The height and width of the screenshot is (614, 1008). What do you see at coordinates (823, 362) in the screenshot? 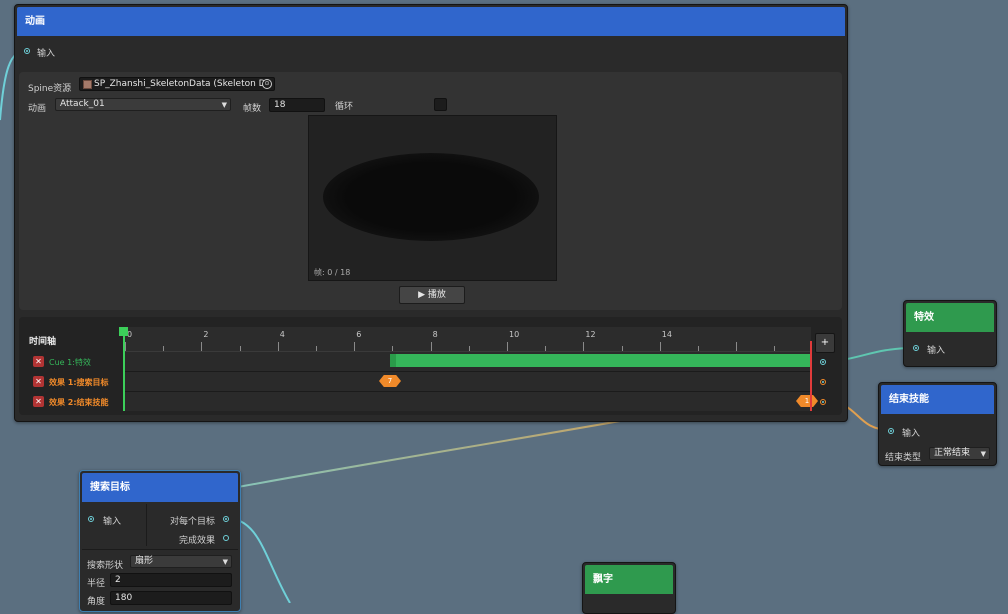
I see `cue1-output-port` at bounding box center [823, 362].